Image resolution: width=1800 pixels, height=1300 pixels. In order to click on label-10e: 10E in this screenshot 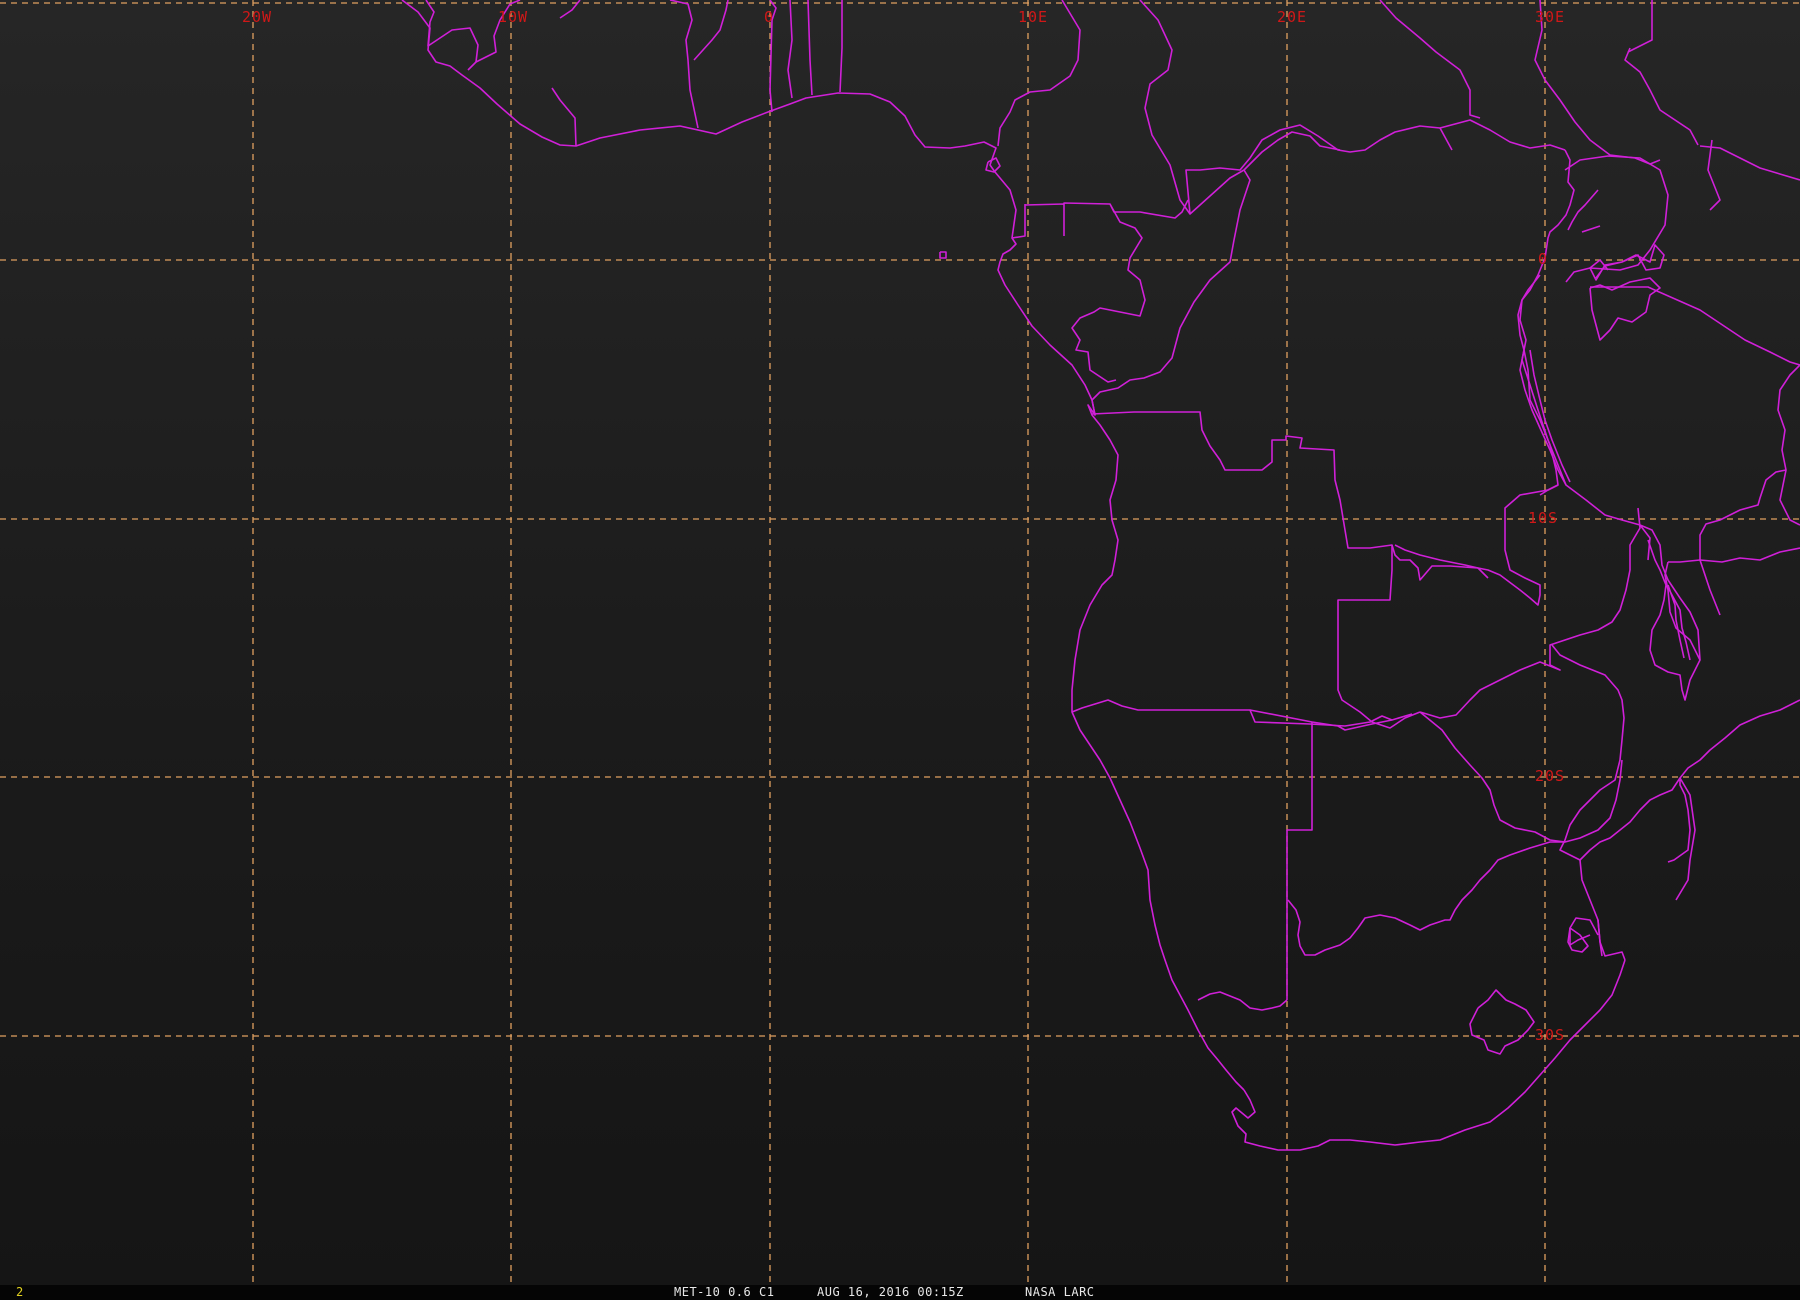, I will do `click(1033, 17)`.